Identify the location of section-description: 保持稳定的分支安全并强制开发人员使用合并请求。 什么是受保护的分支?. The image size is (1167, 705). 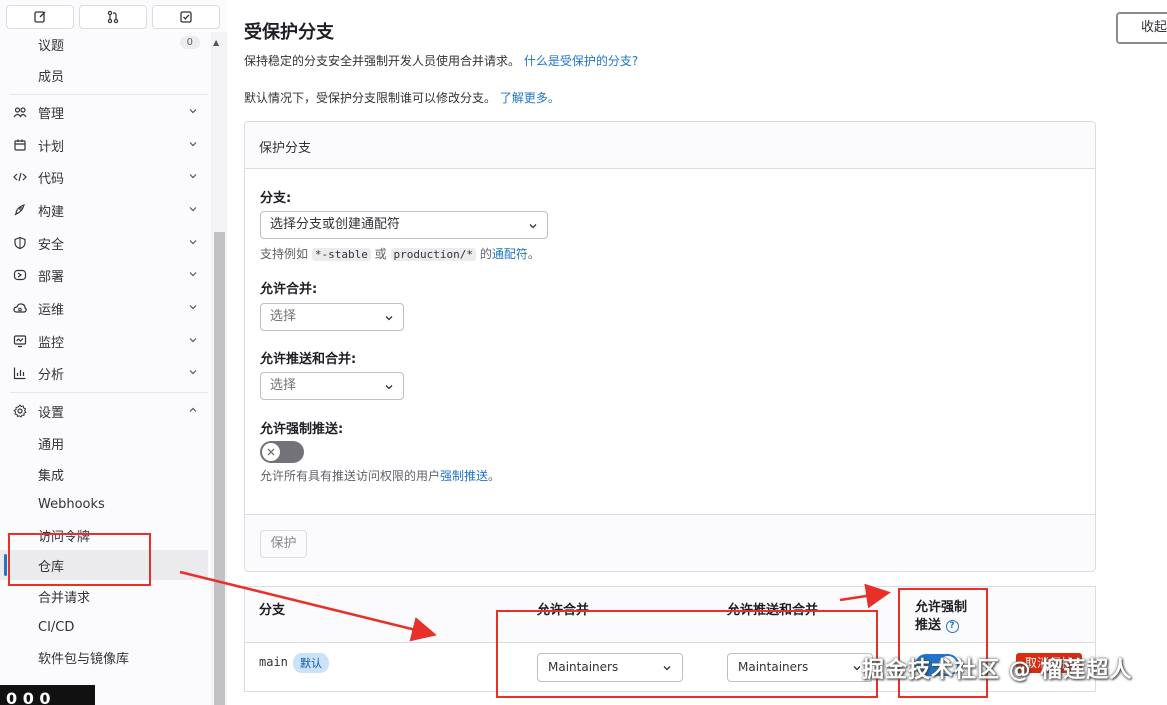
(441, 60).